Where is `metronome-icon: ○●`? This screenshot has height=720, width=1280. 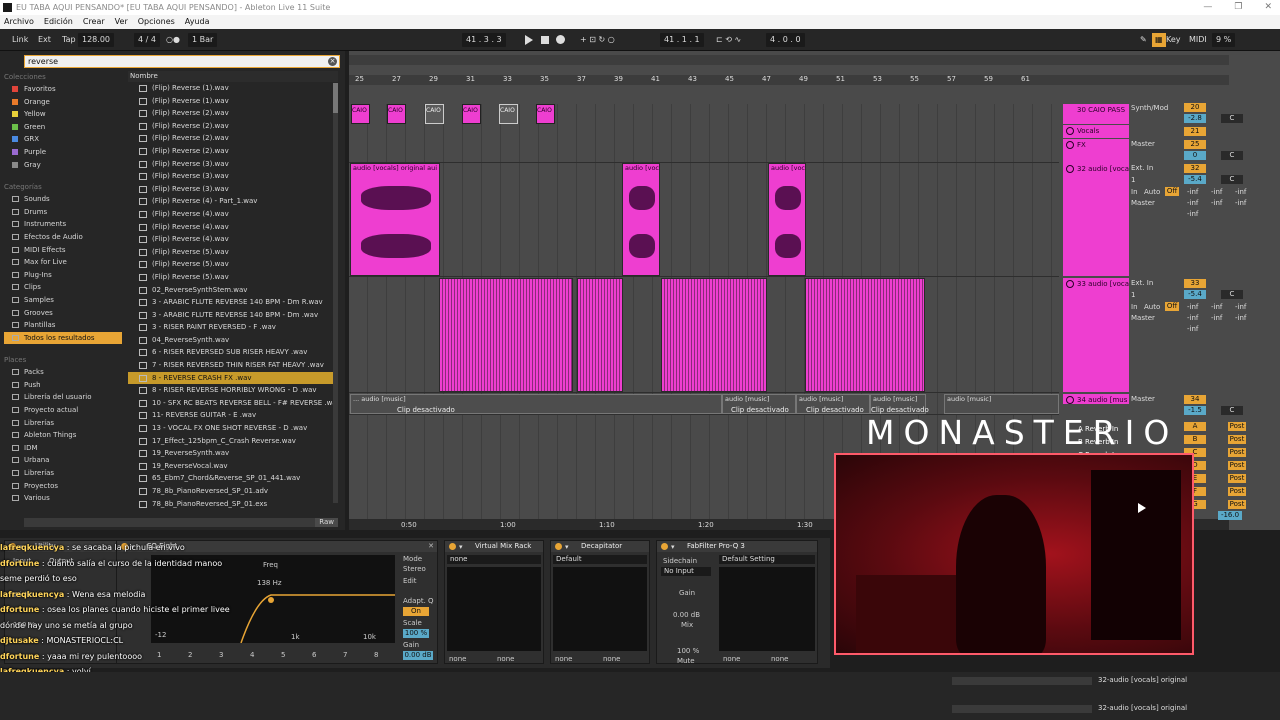 metronome-icon: ○● is located at coordinates (173, 40).